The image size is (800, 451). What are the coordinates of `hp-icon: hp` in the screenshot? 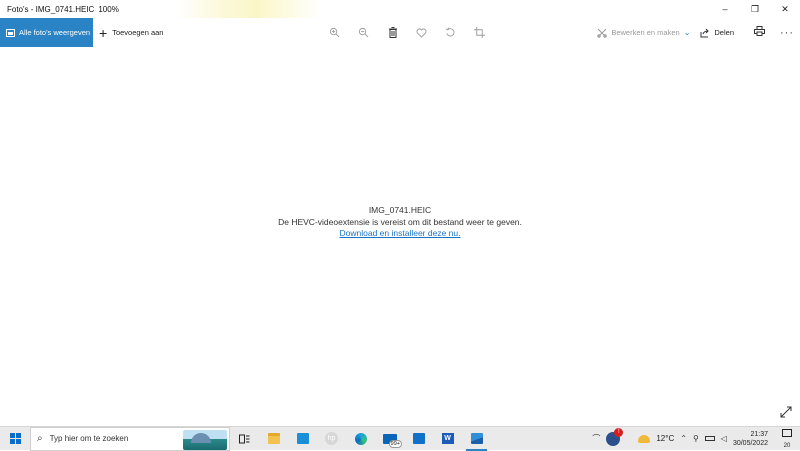 It's located at (331, 438).